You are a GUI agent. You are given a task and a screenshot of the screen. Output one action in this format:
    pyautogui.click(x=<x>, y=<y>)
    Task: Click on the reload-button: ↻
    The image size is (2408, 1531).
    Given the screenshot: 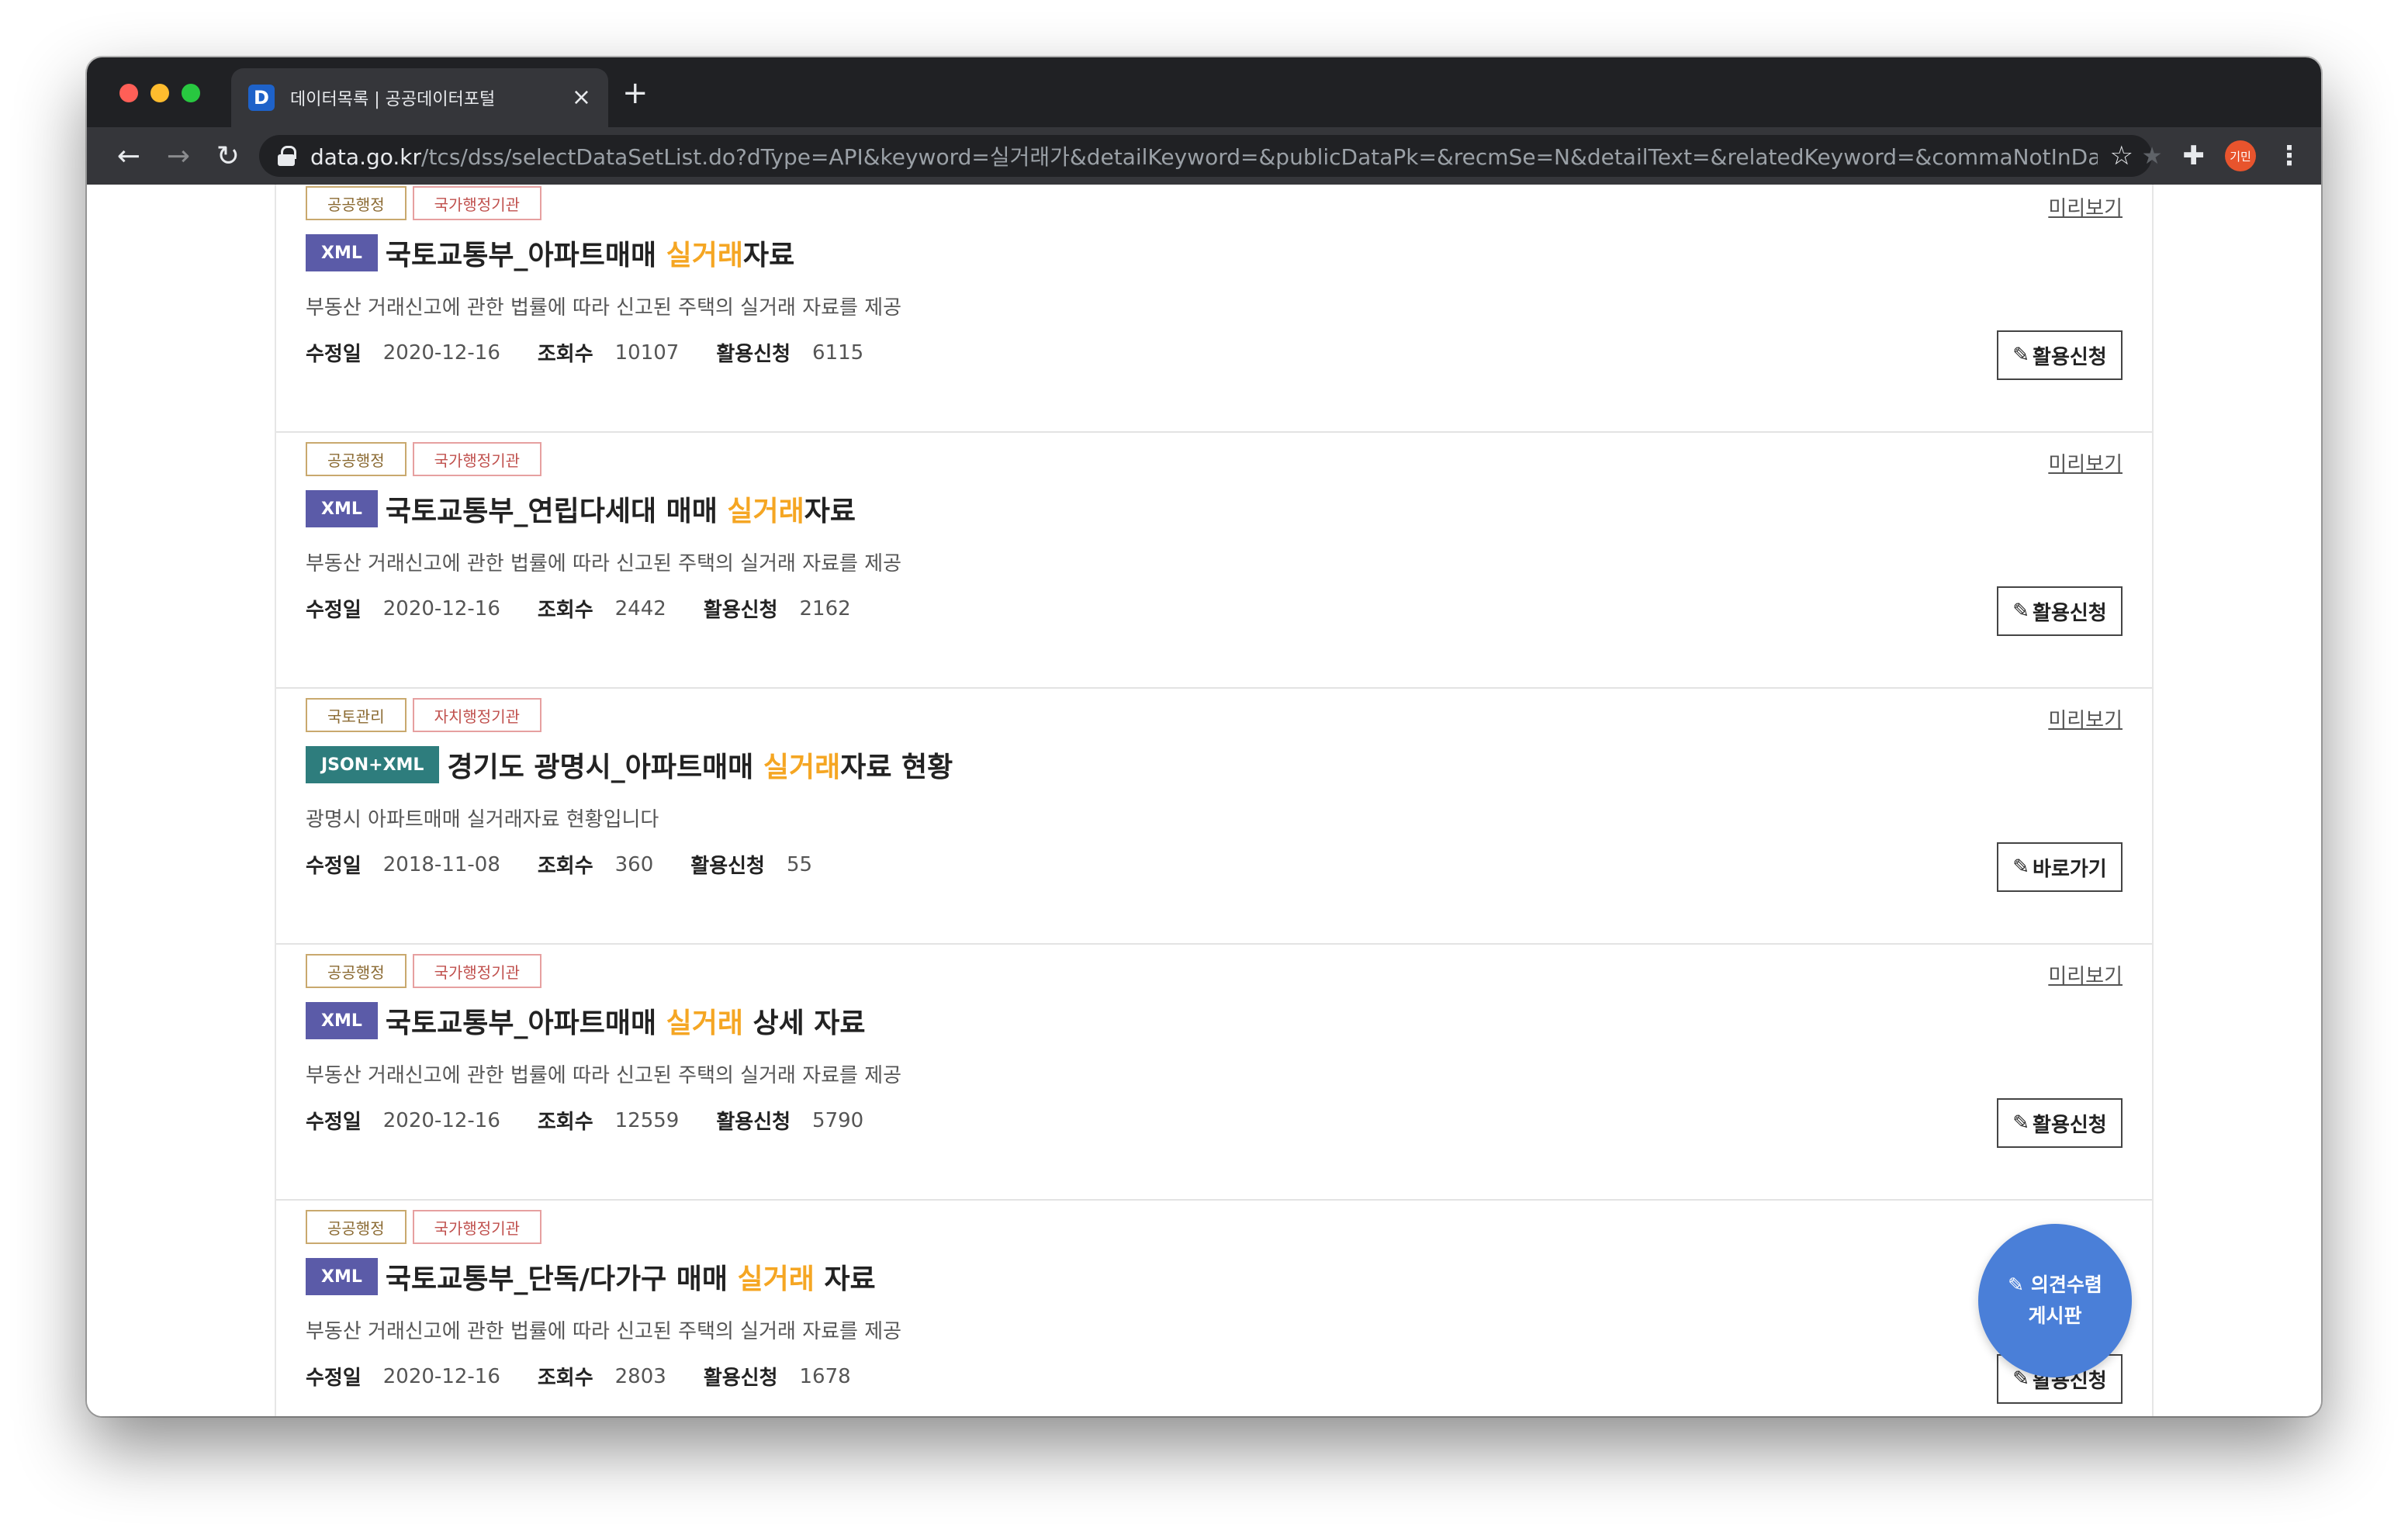 What is the action you would take?
    pyautogui.click(x=228, y=156)
    